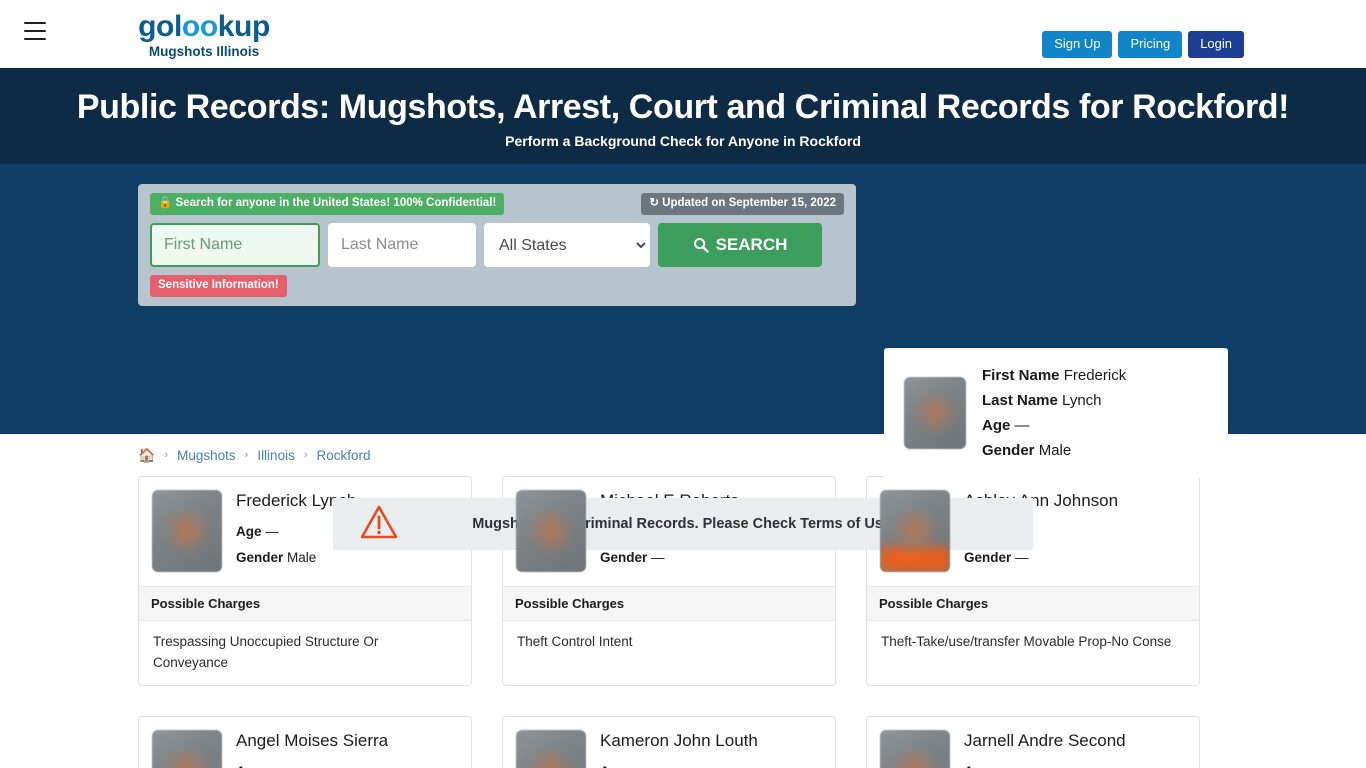 This screenshot has height=768, width=1366. What do you see at coordinates (1054, 375) in the screenshot?
I see `summary-row-first-name: First Name Frederick` at bounding box center [1054, 375].